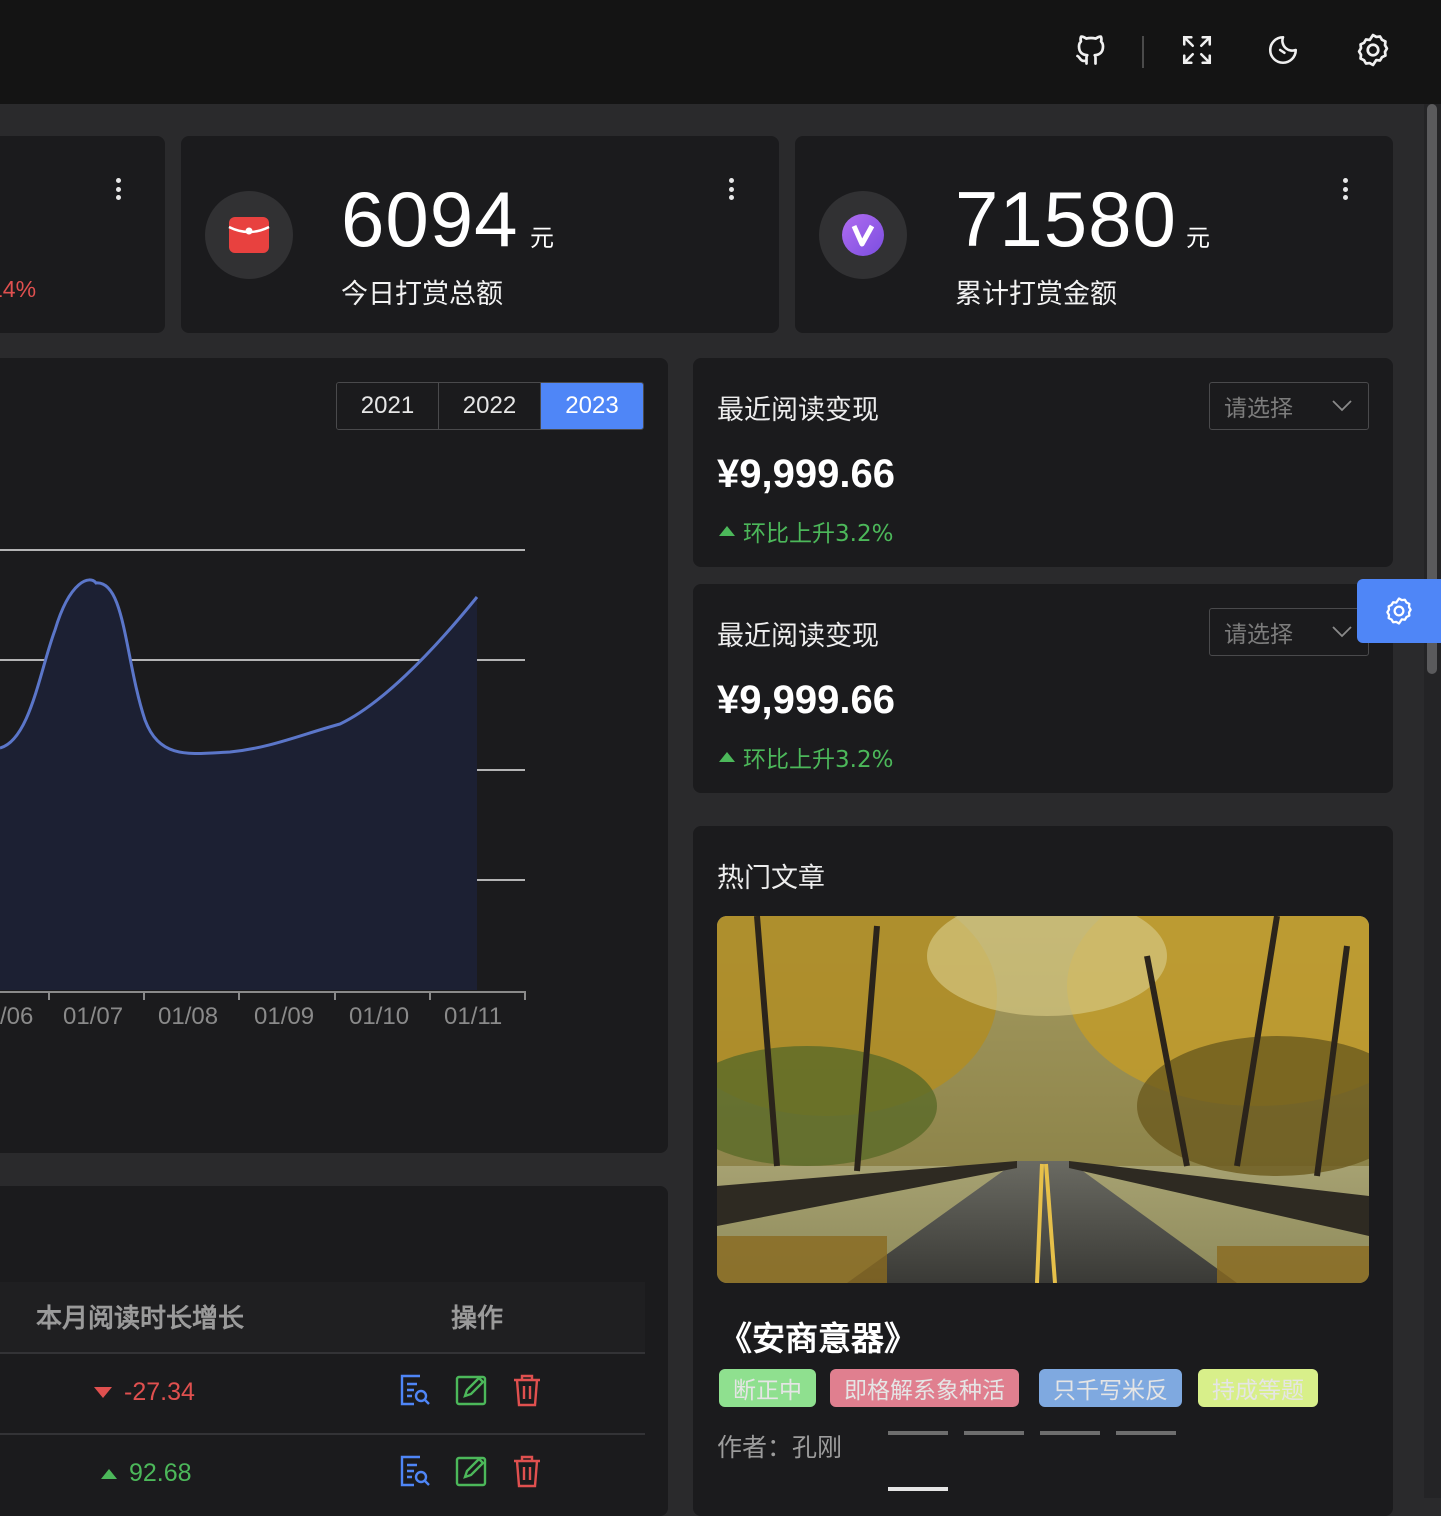 This screenshot has width=1441, height=1516. I want to click on chart-x-label: 01/09, so click(284, 1016).